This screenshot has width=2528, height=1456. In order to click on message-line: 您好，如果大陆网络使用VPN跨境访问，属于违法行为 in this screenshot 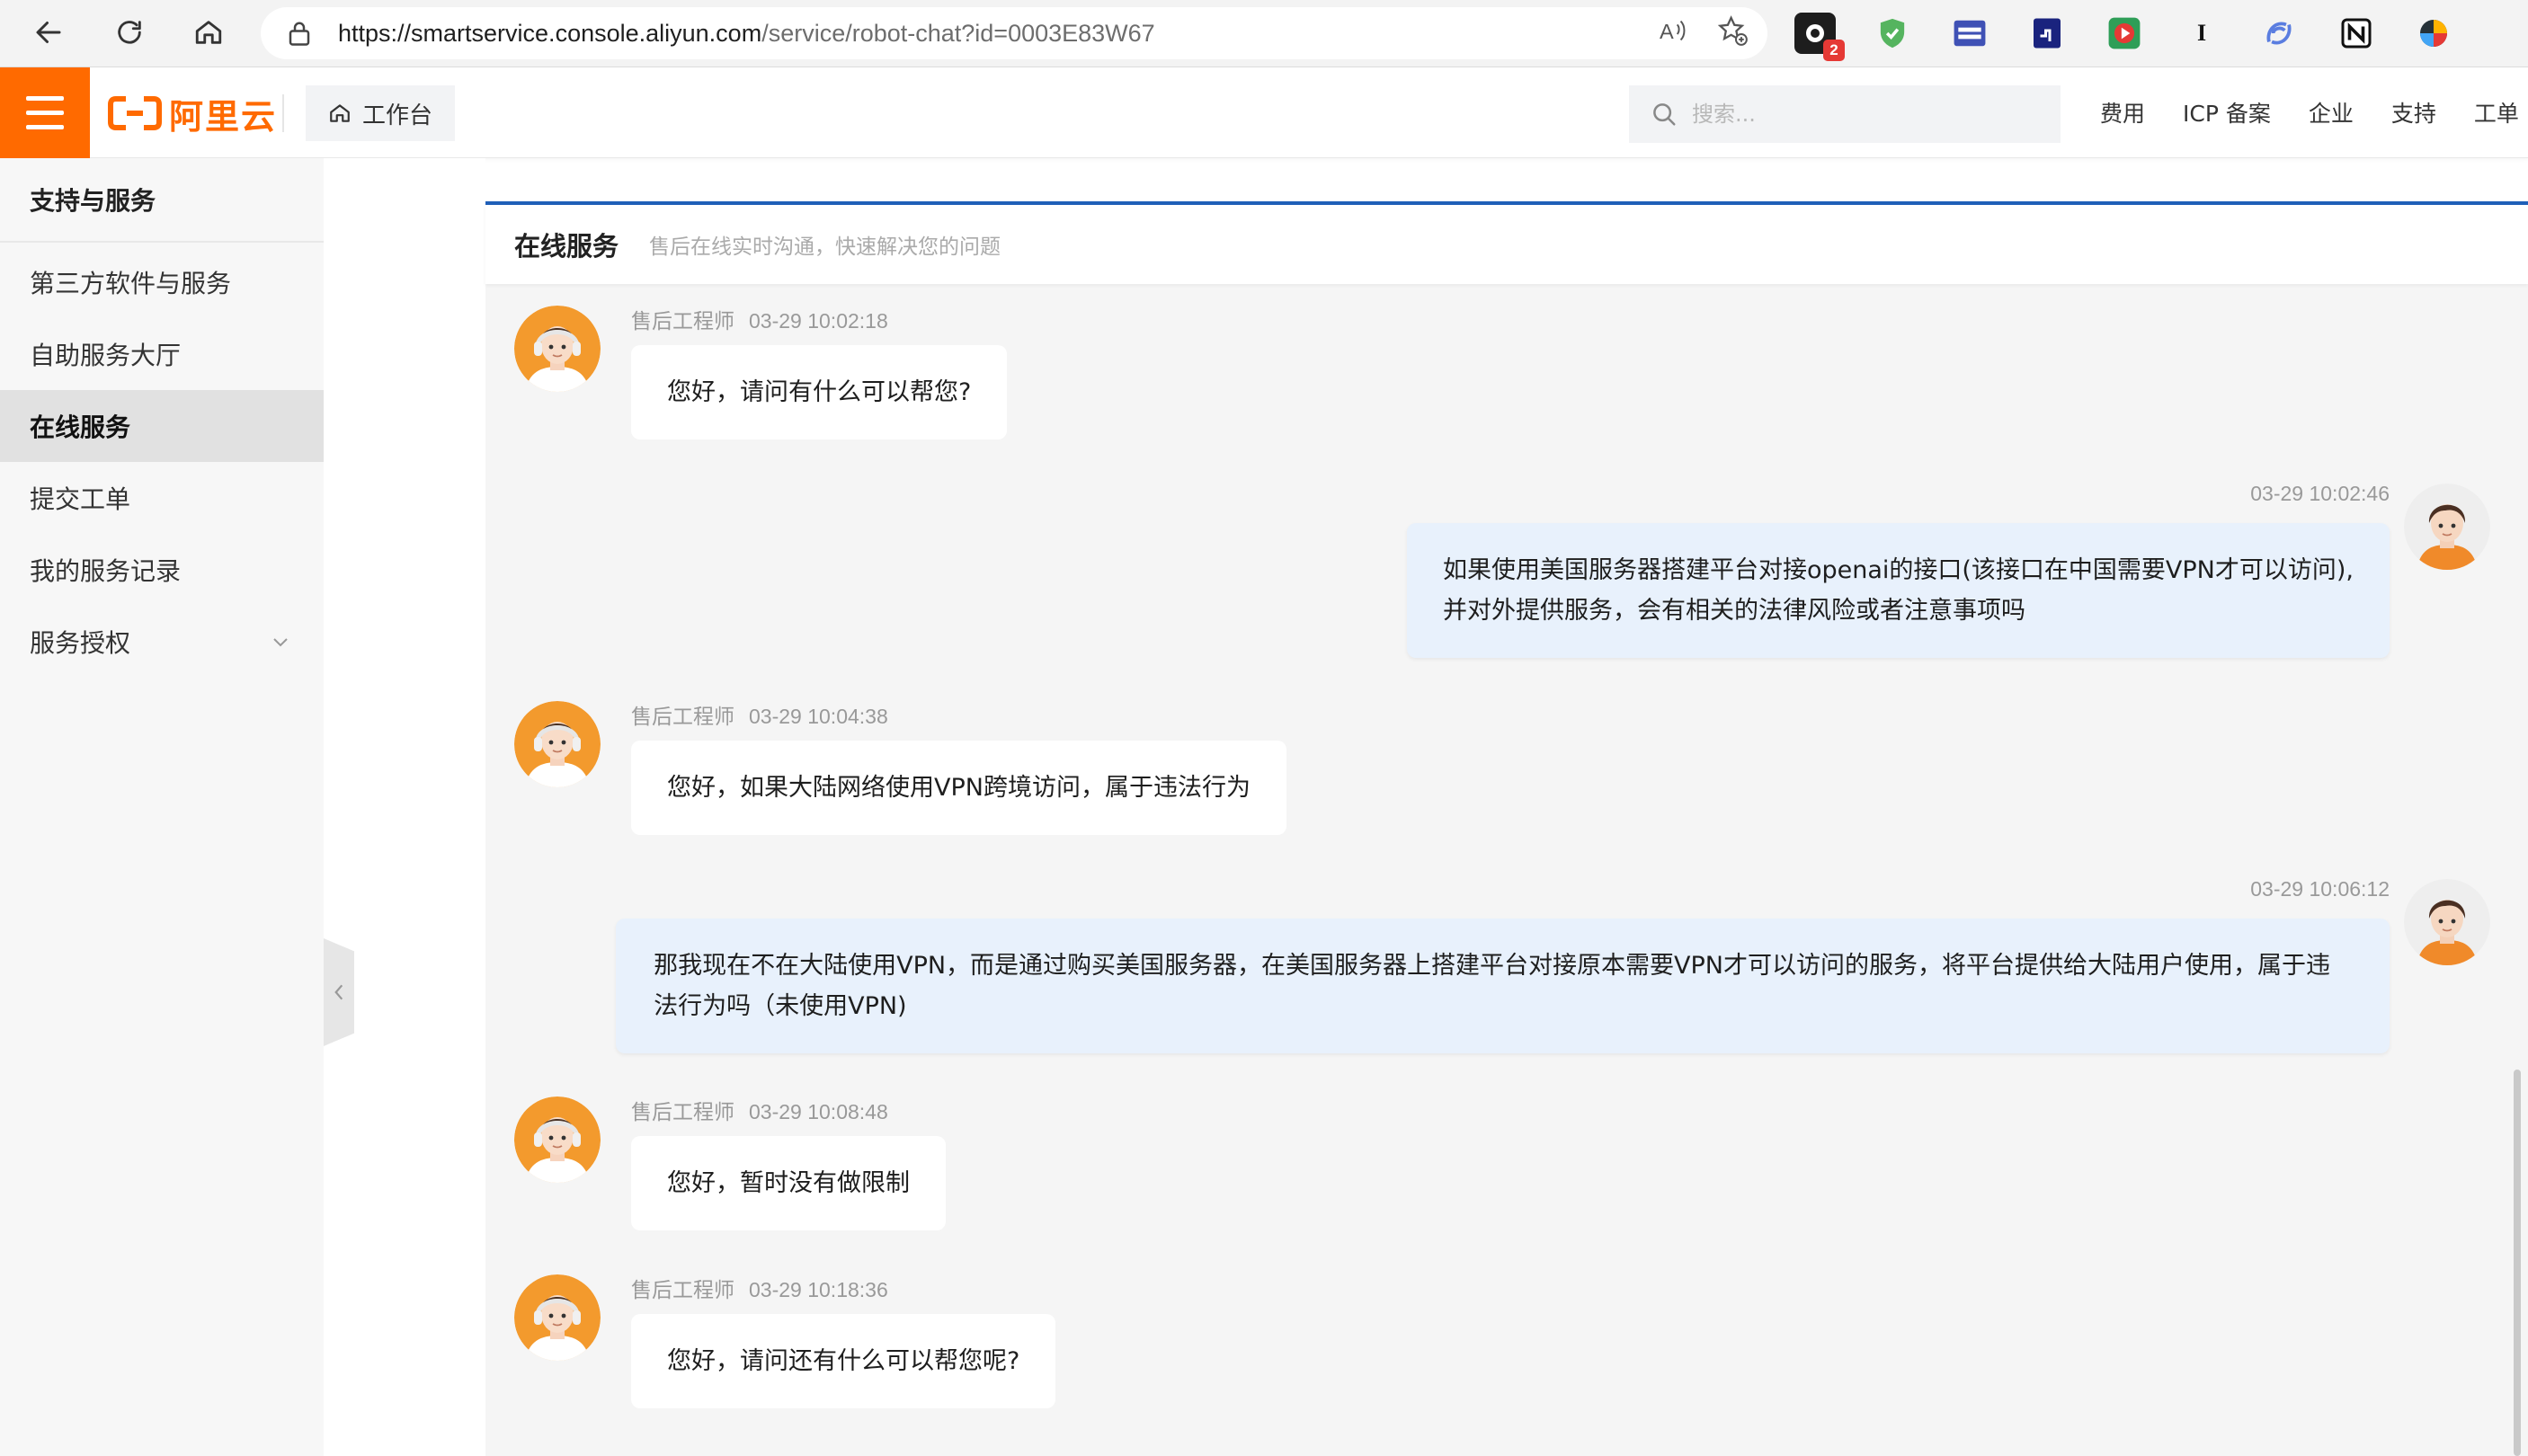, I will do `click(959, 788)`.